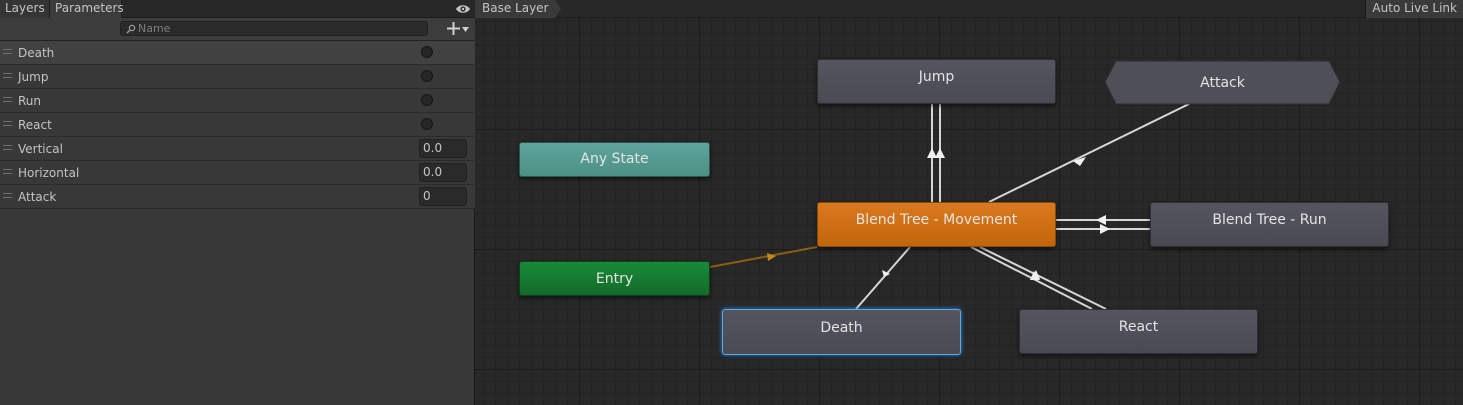 This screenshot has height=405, width=1463. What do you see at coordinates (936, 77) in the screenshot?
I see `state-label: Jump` at bounding box center [936, 77].